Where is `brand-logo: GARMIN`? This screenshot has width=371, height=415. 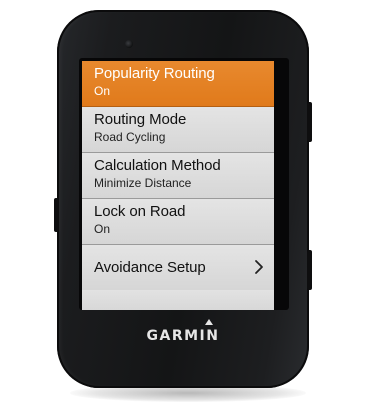 brand-logo: GARMIN is located at coordinates (183, 336).